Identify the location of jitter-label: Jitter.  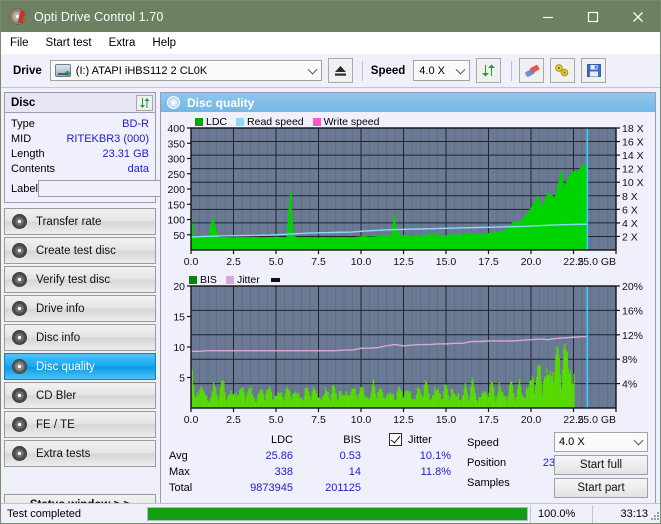
(420, 439).